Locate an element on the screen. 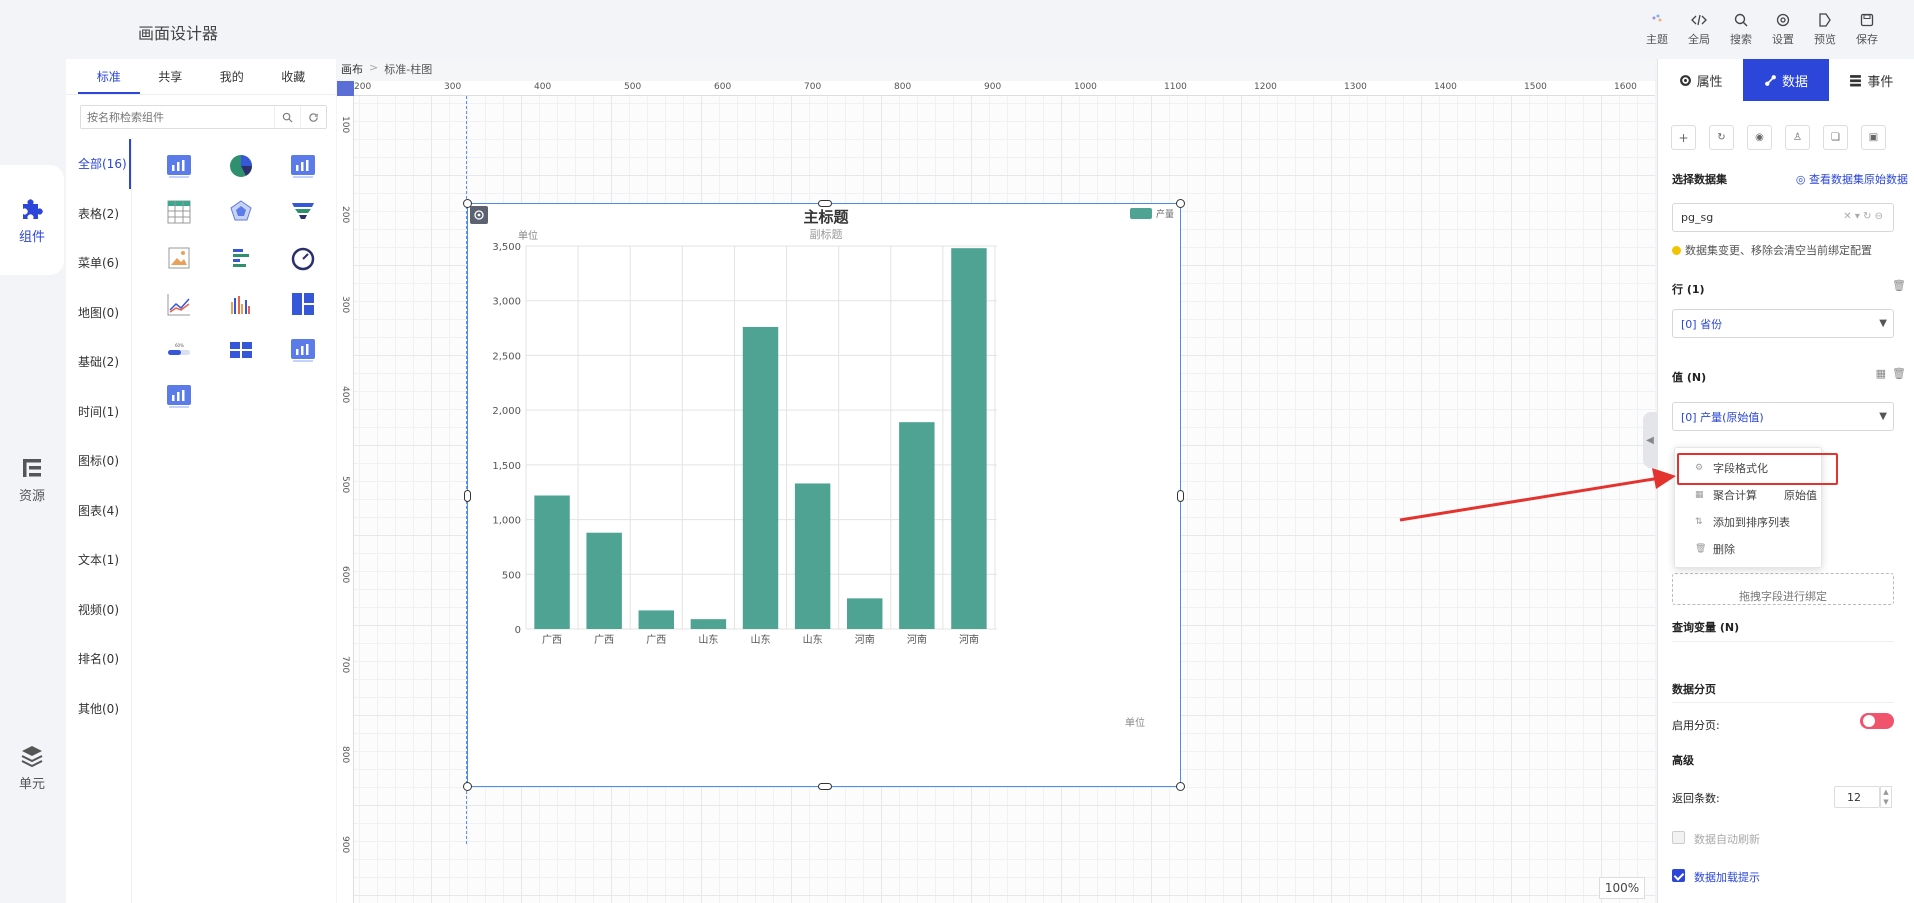 The height and width of the screenshot is (903, 1914). field-drop-zone: 拖拽字段进行绑定 is located at coordinates (1783, 589).